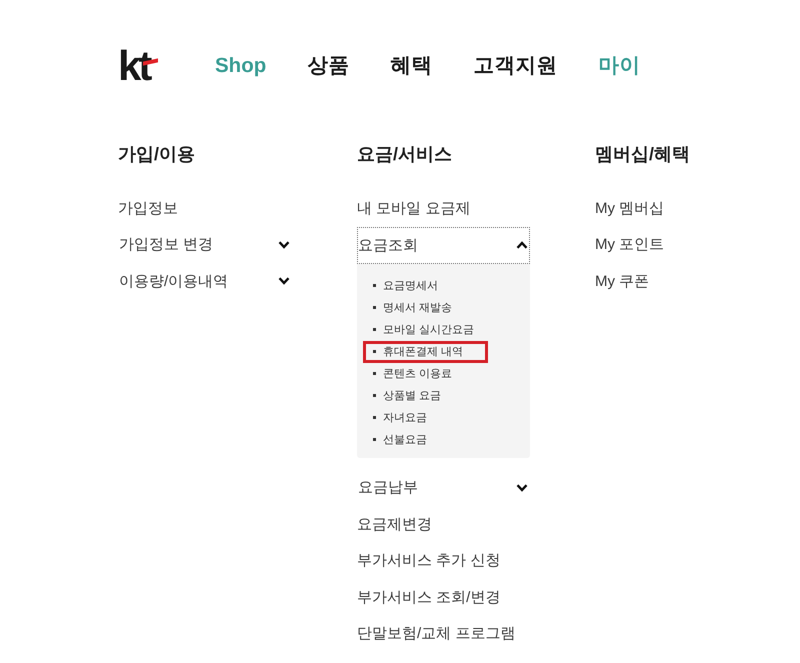 The width and height of the screenshot is (800, 663). What do you see at coordinates (409, 285) in the screenshot?
I see `submenu-link: 요금명세서` at bounding box center [409, 285].